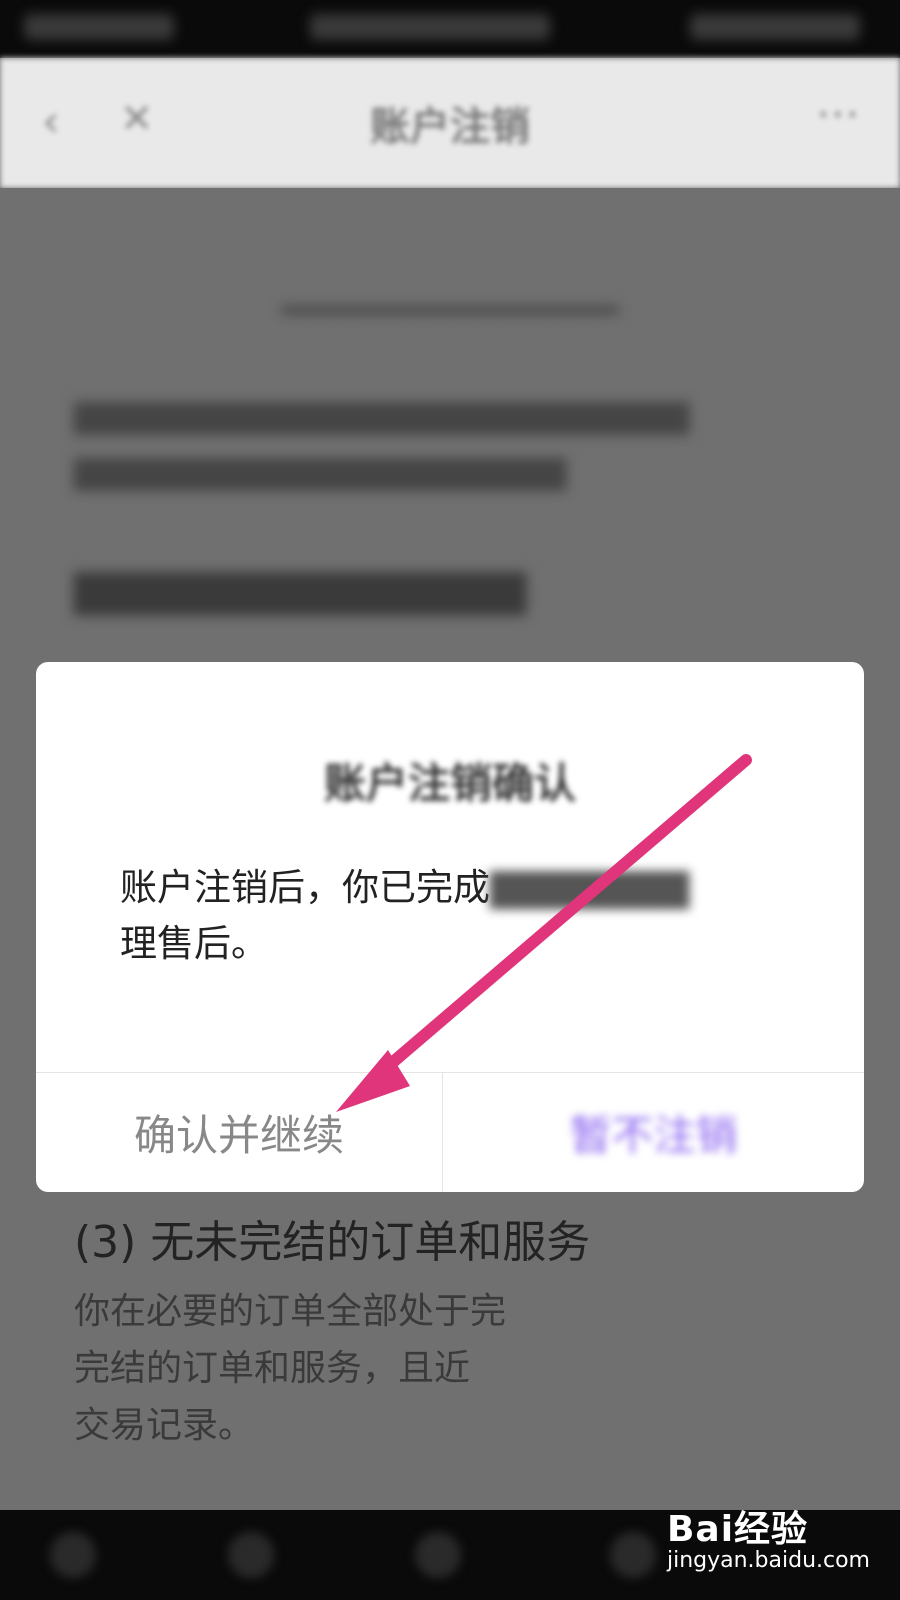  Describe the element at coordinates (653, 1132) in the screenshot. I see `cancel-button: 暂不注销` at that location.